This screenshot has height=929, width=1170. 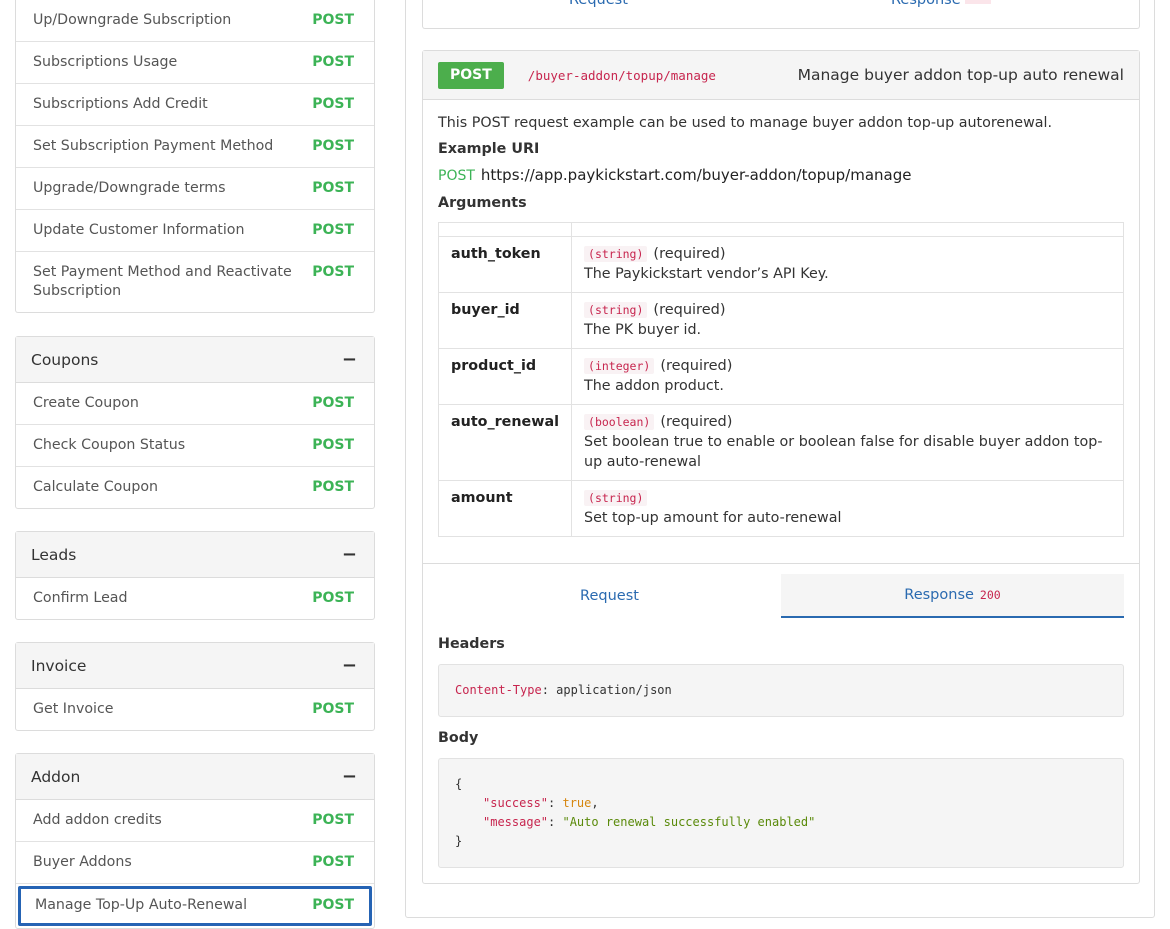 What do you see at coordinates (96, 487) in the screenshot?
I see `sidebar-item-label: Calculate Coupon` at bounding box center [96, 487].